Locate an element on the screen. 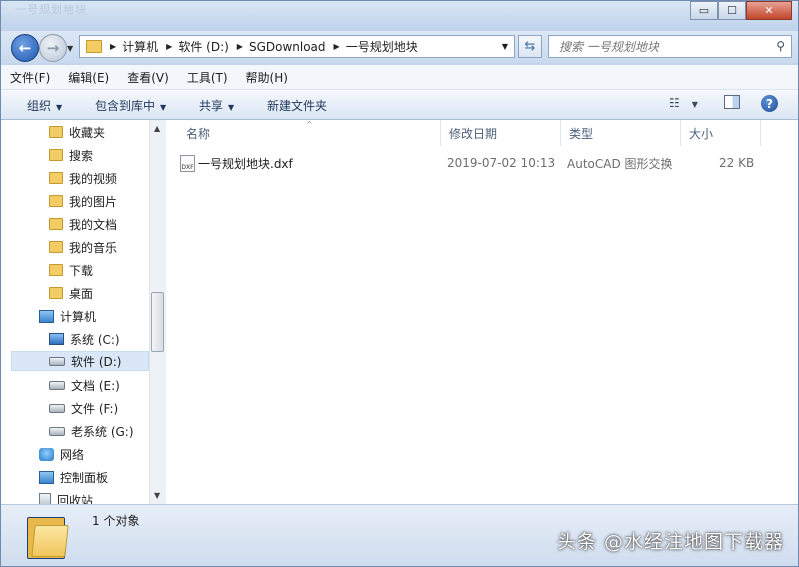 This screenshot has width=799, height=567. forward-button: → is located at coordinates (53, 48).